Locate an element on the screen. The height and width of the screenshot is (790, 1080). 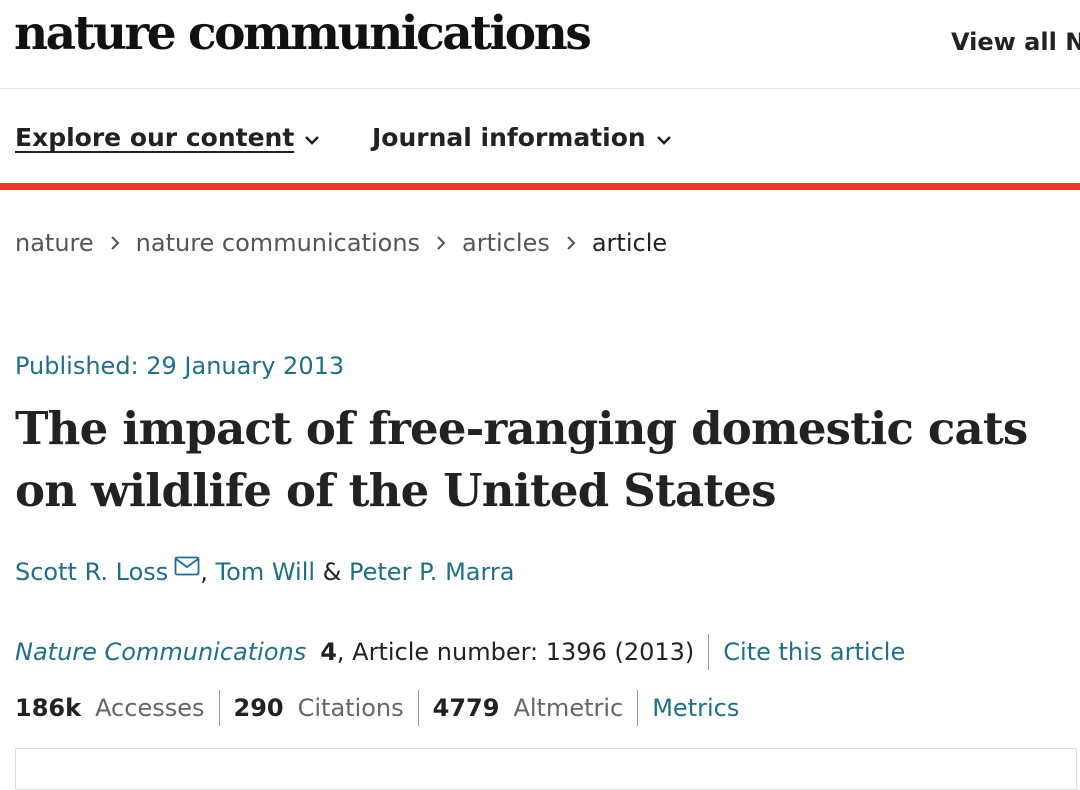
journal-information-menu: Journal information is located at coordinates (522, 137).